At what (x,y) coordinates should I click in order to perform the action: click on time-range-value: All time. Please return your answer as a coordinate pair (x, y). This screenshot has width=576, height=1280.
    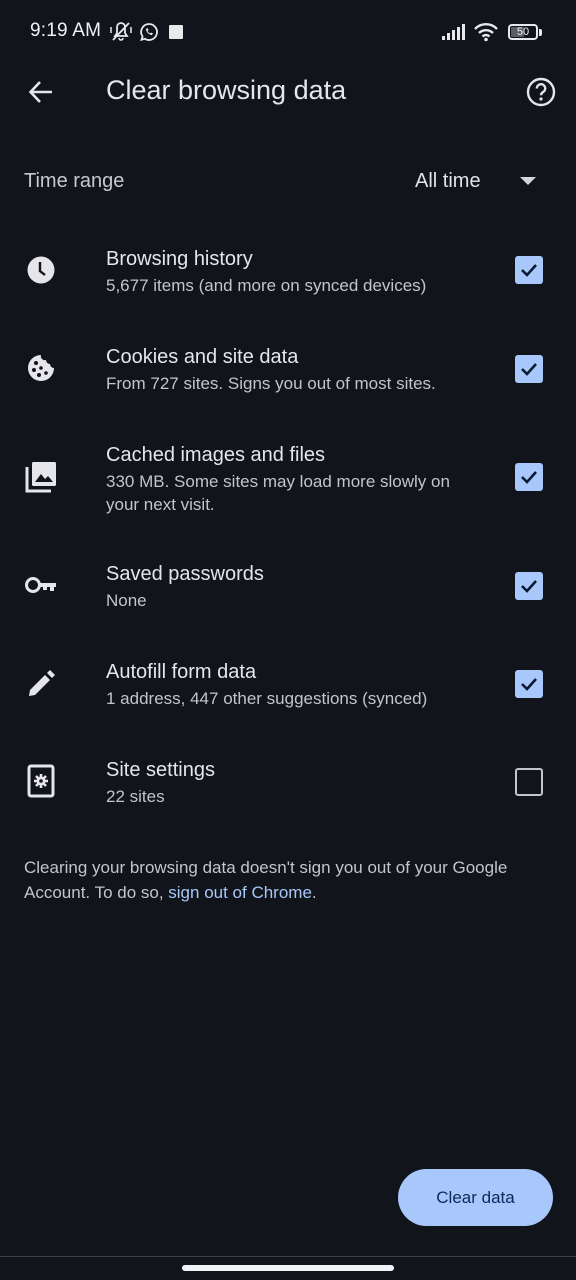
    Looking at the image, I should click on (448, 181).